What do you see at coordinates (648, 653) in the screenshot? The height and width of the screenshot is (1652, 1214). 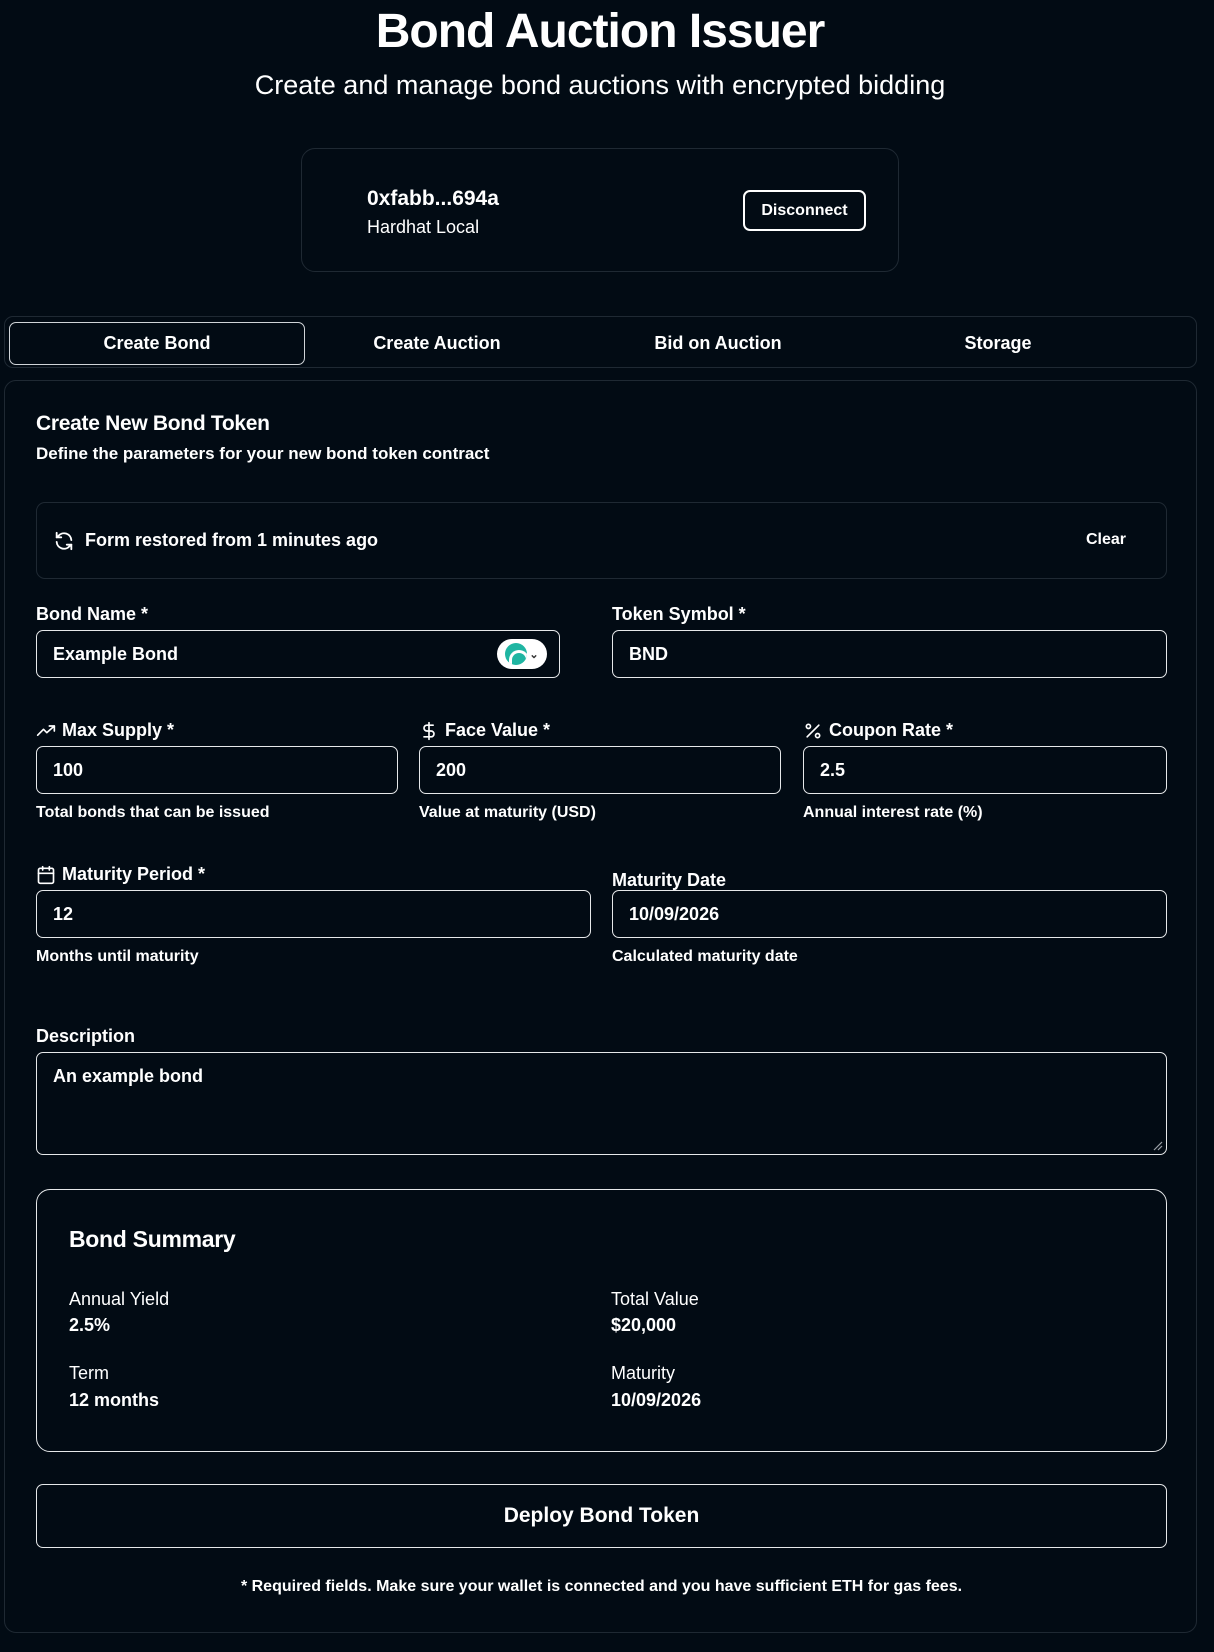 I see `token-symbol-value: BND` at bounding box center [648, 653].